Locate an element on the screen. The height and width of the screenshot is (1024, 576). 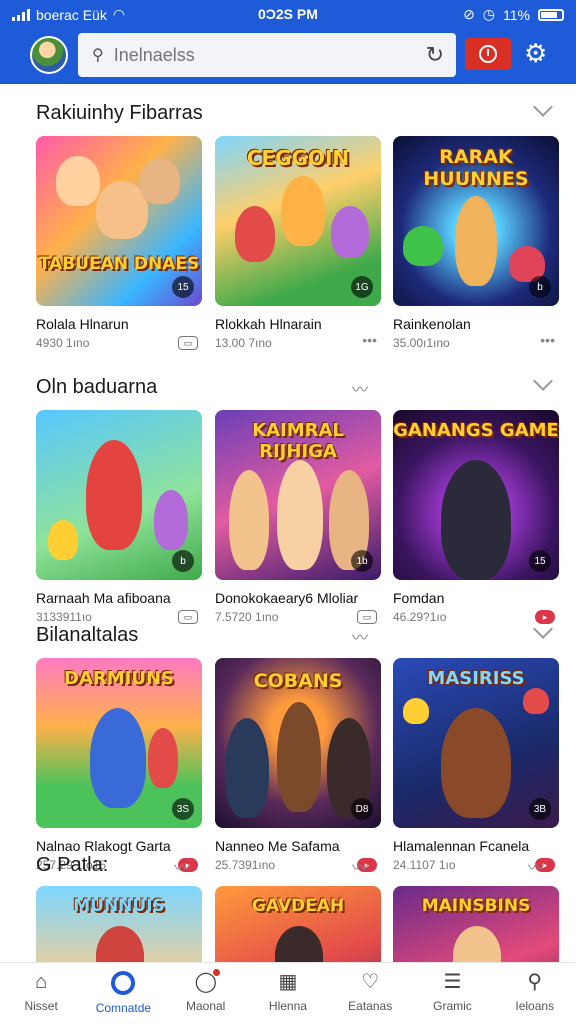
game-name: Rainkenolan is located at coordinates (432, 324).